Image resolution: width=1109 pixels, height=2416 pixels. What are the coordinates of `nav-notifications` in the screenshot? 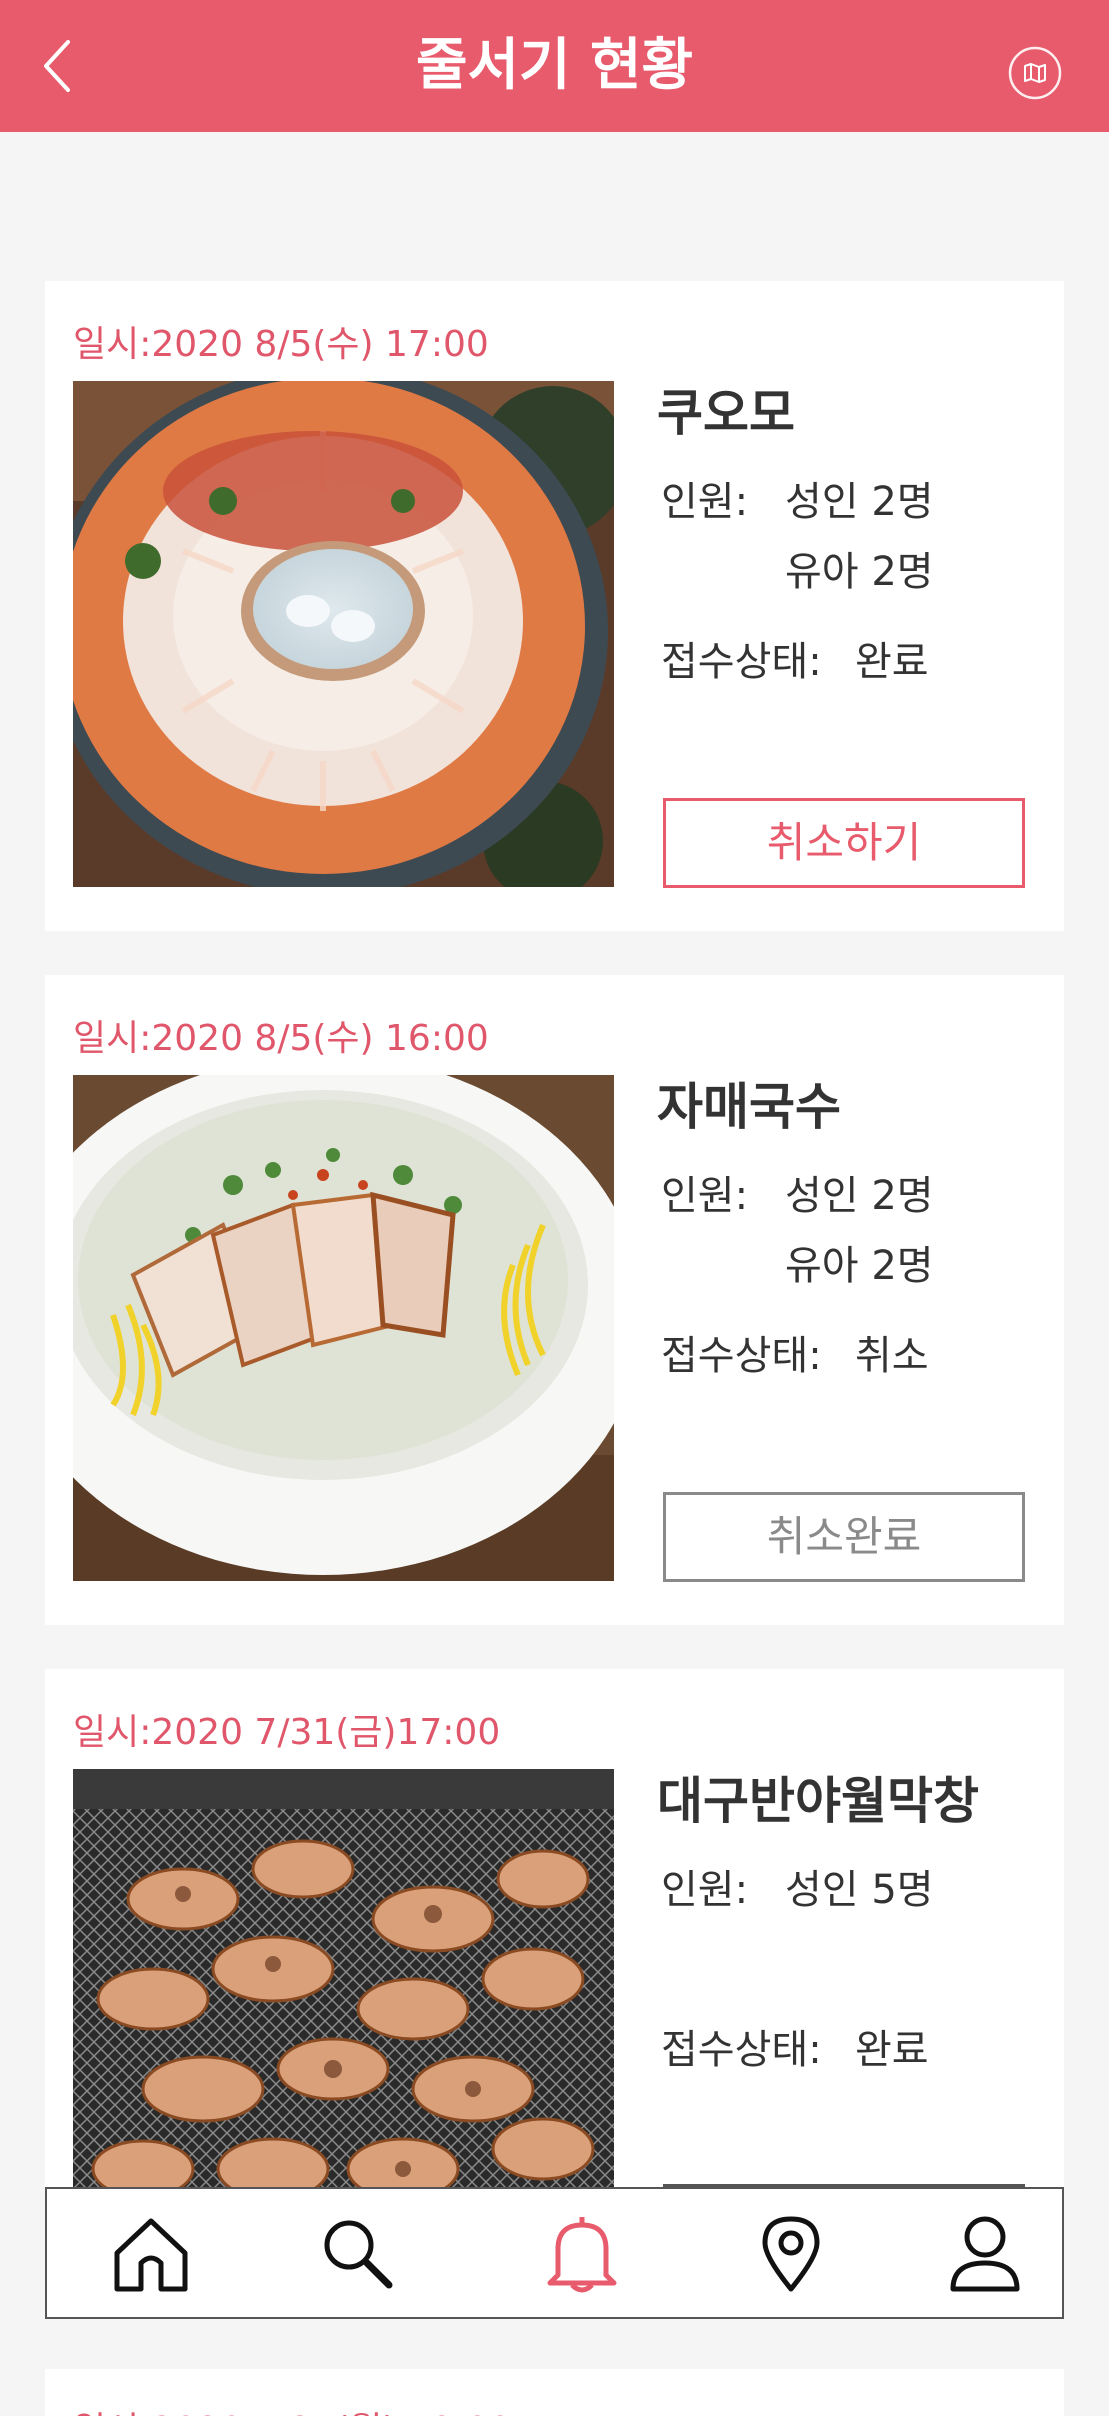 It's located at (582, 2253).